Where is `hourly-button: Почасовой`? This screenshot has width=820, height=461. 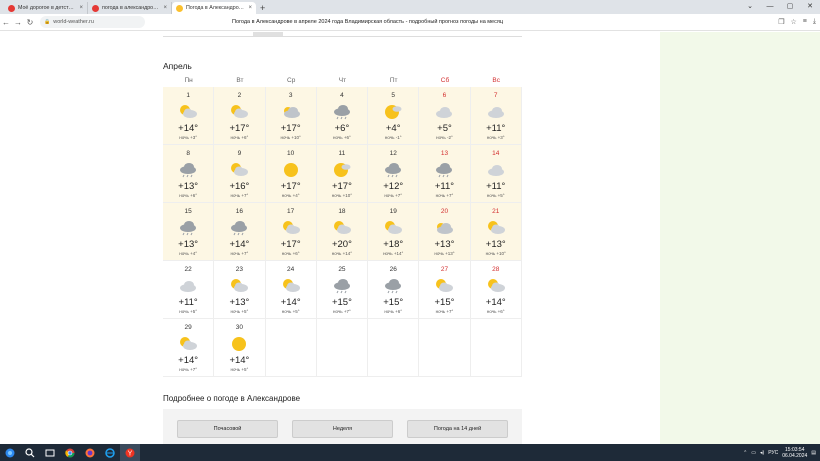
hourly-button: Почасовой is located at coordinates (227, 429).